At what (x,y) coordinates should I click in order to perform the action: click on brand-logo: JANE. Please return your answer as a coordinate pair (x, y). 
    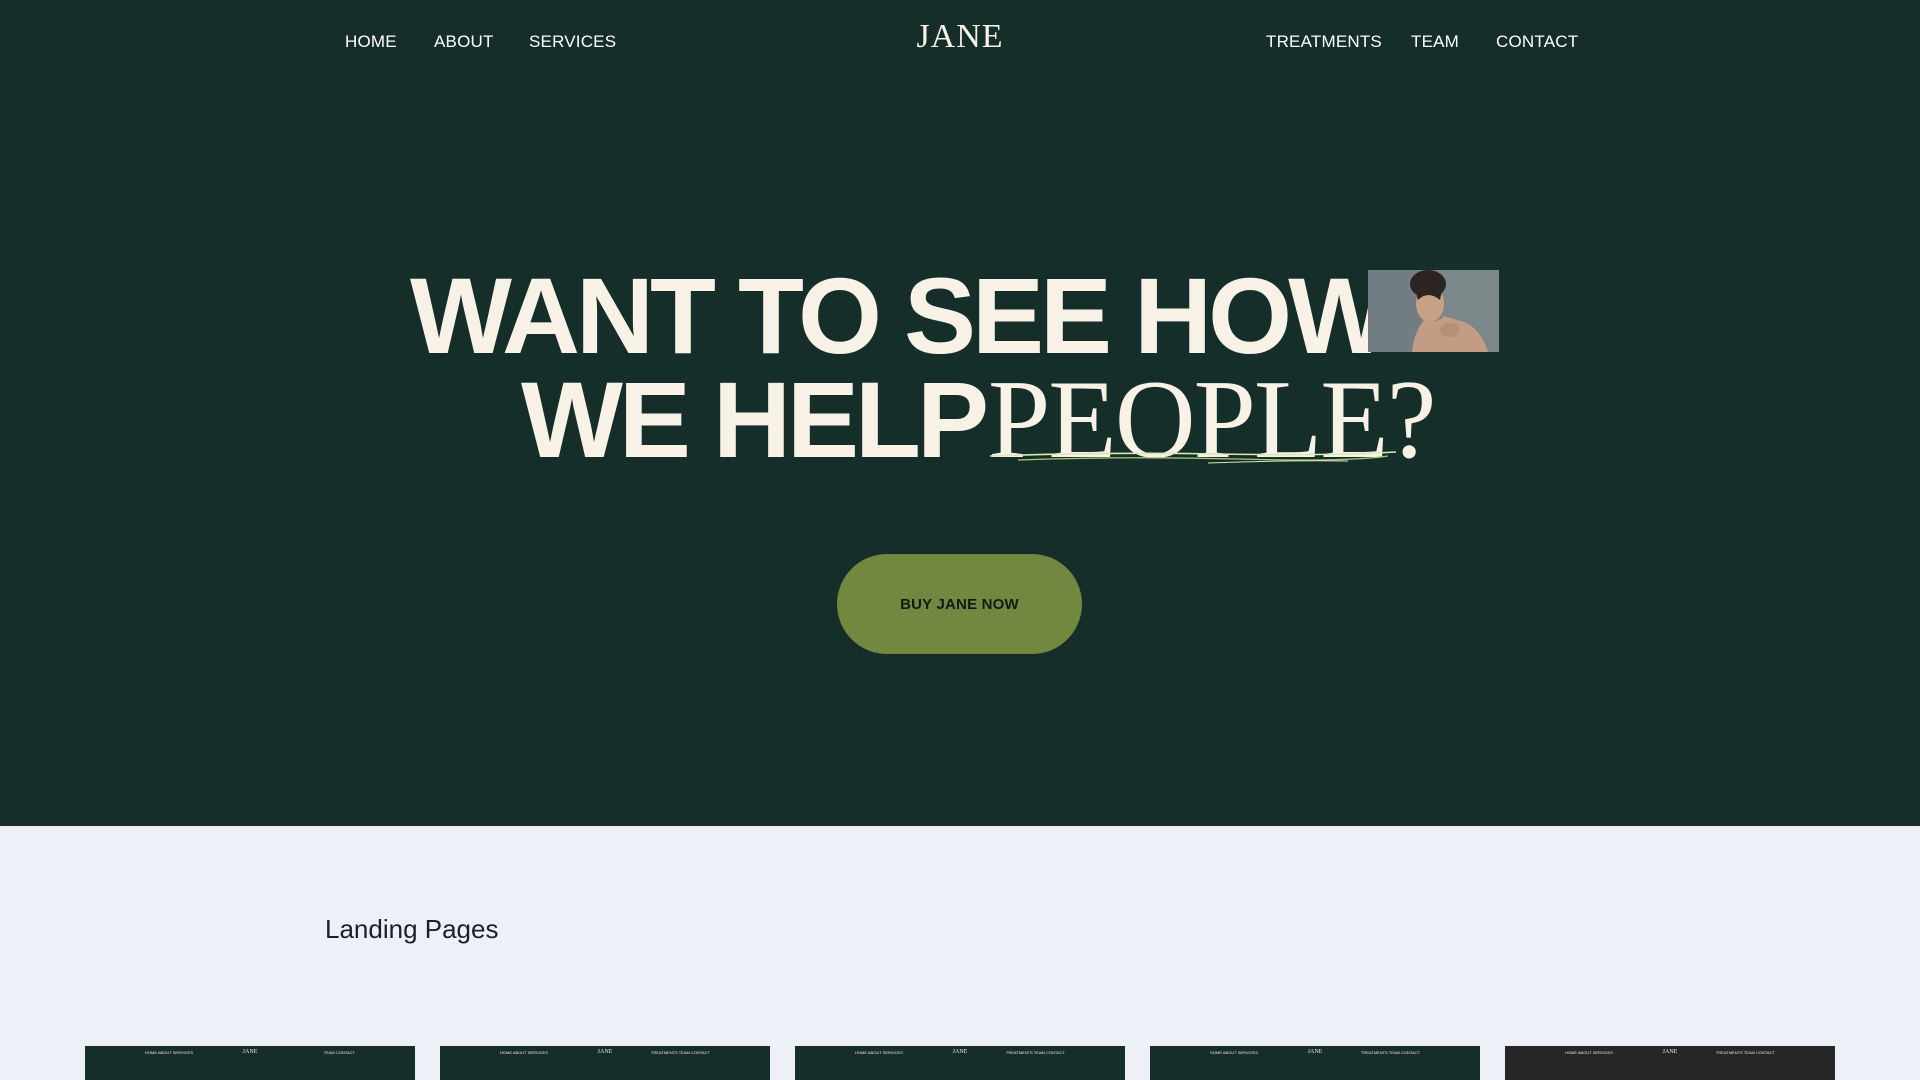
    Looking at the image, I should click on (959, 36).